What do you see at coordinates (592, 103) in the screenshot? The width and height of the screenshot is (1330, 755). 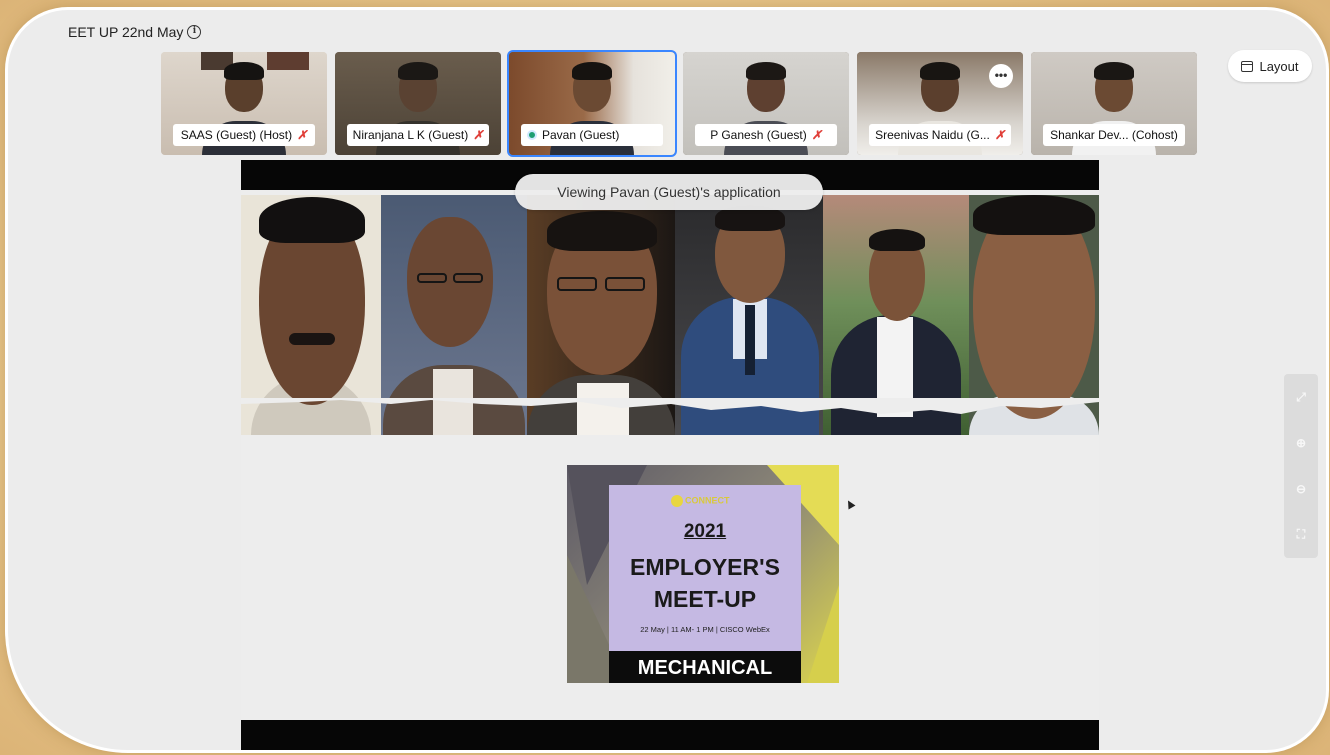 I see `participant-tile-pavan: Pavan (Guest)` at bounding box center [592, 103].